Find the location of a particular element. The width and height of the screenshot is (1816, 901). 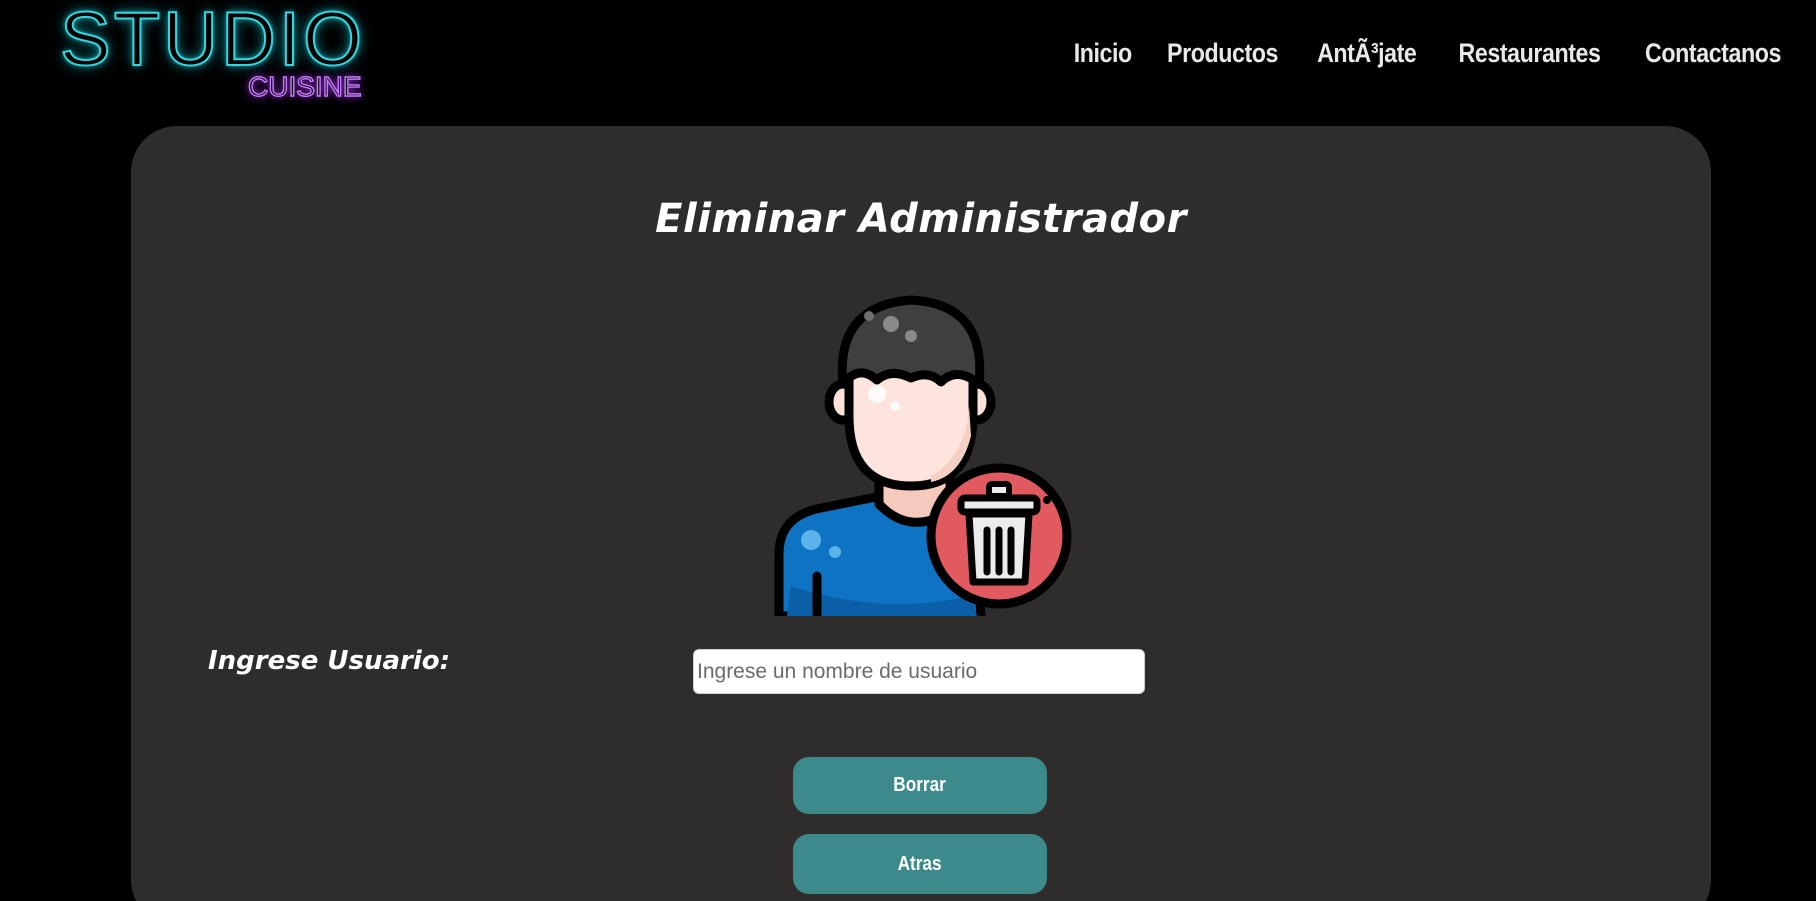

username-input is located at coordinates (919, 671).